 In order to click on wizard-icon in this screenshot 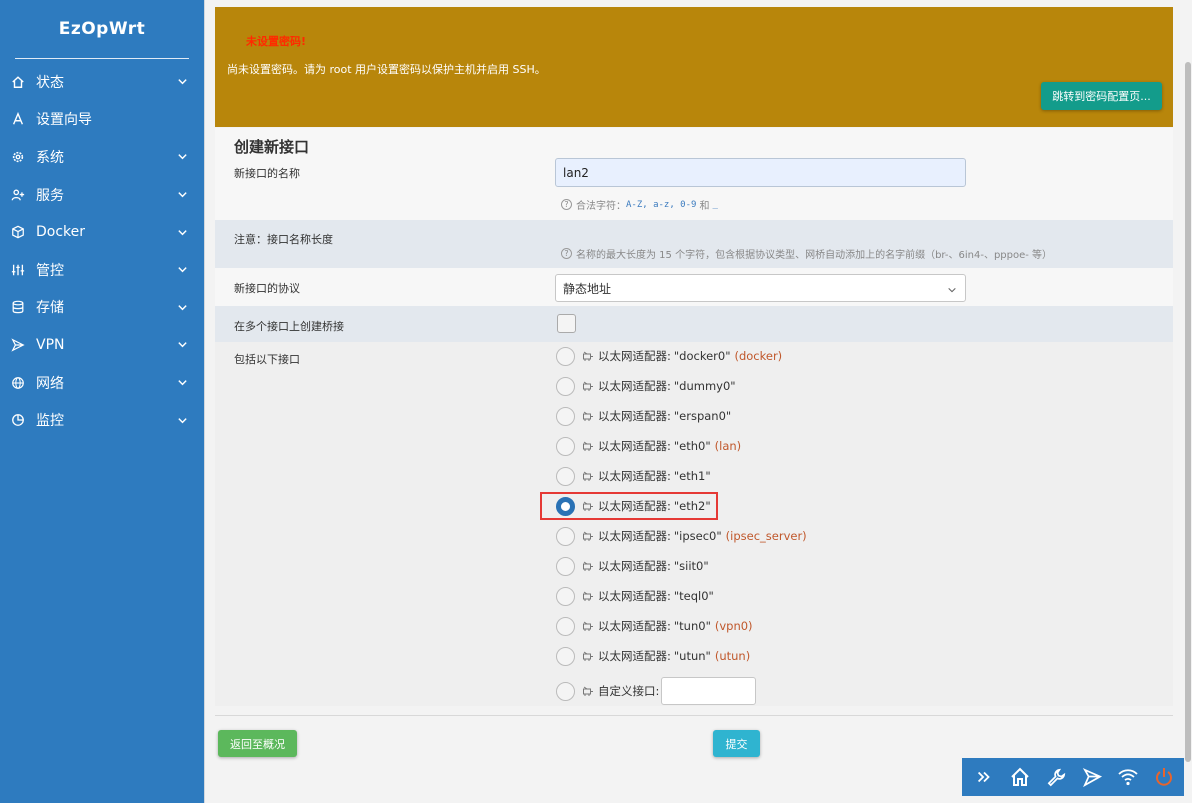, I will do `click(18, 119)`.